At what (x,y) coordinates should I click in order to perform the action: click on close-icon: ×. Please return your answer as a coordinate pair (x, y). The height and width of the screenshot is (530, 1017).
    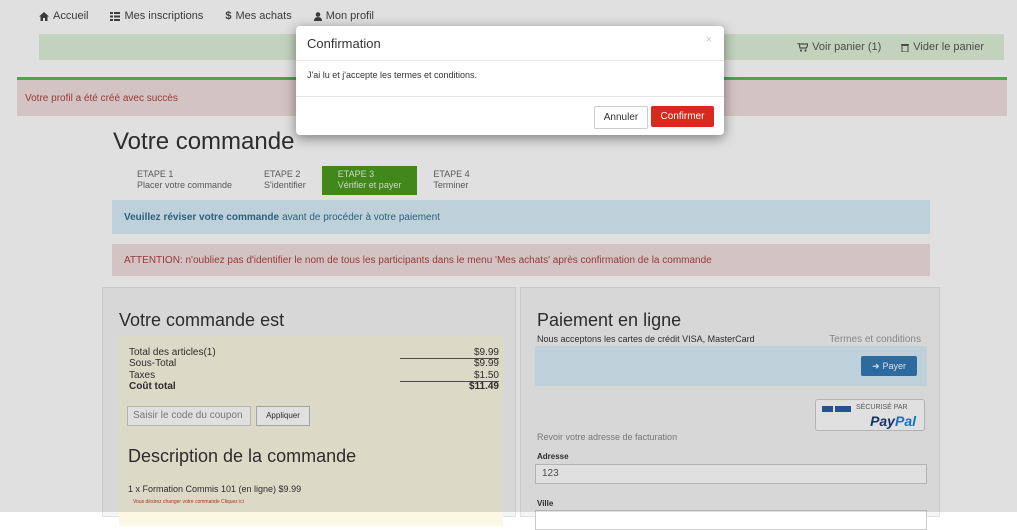
    Looking at the image, I should click on (709, 40).